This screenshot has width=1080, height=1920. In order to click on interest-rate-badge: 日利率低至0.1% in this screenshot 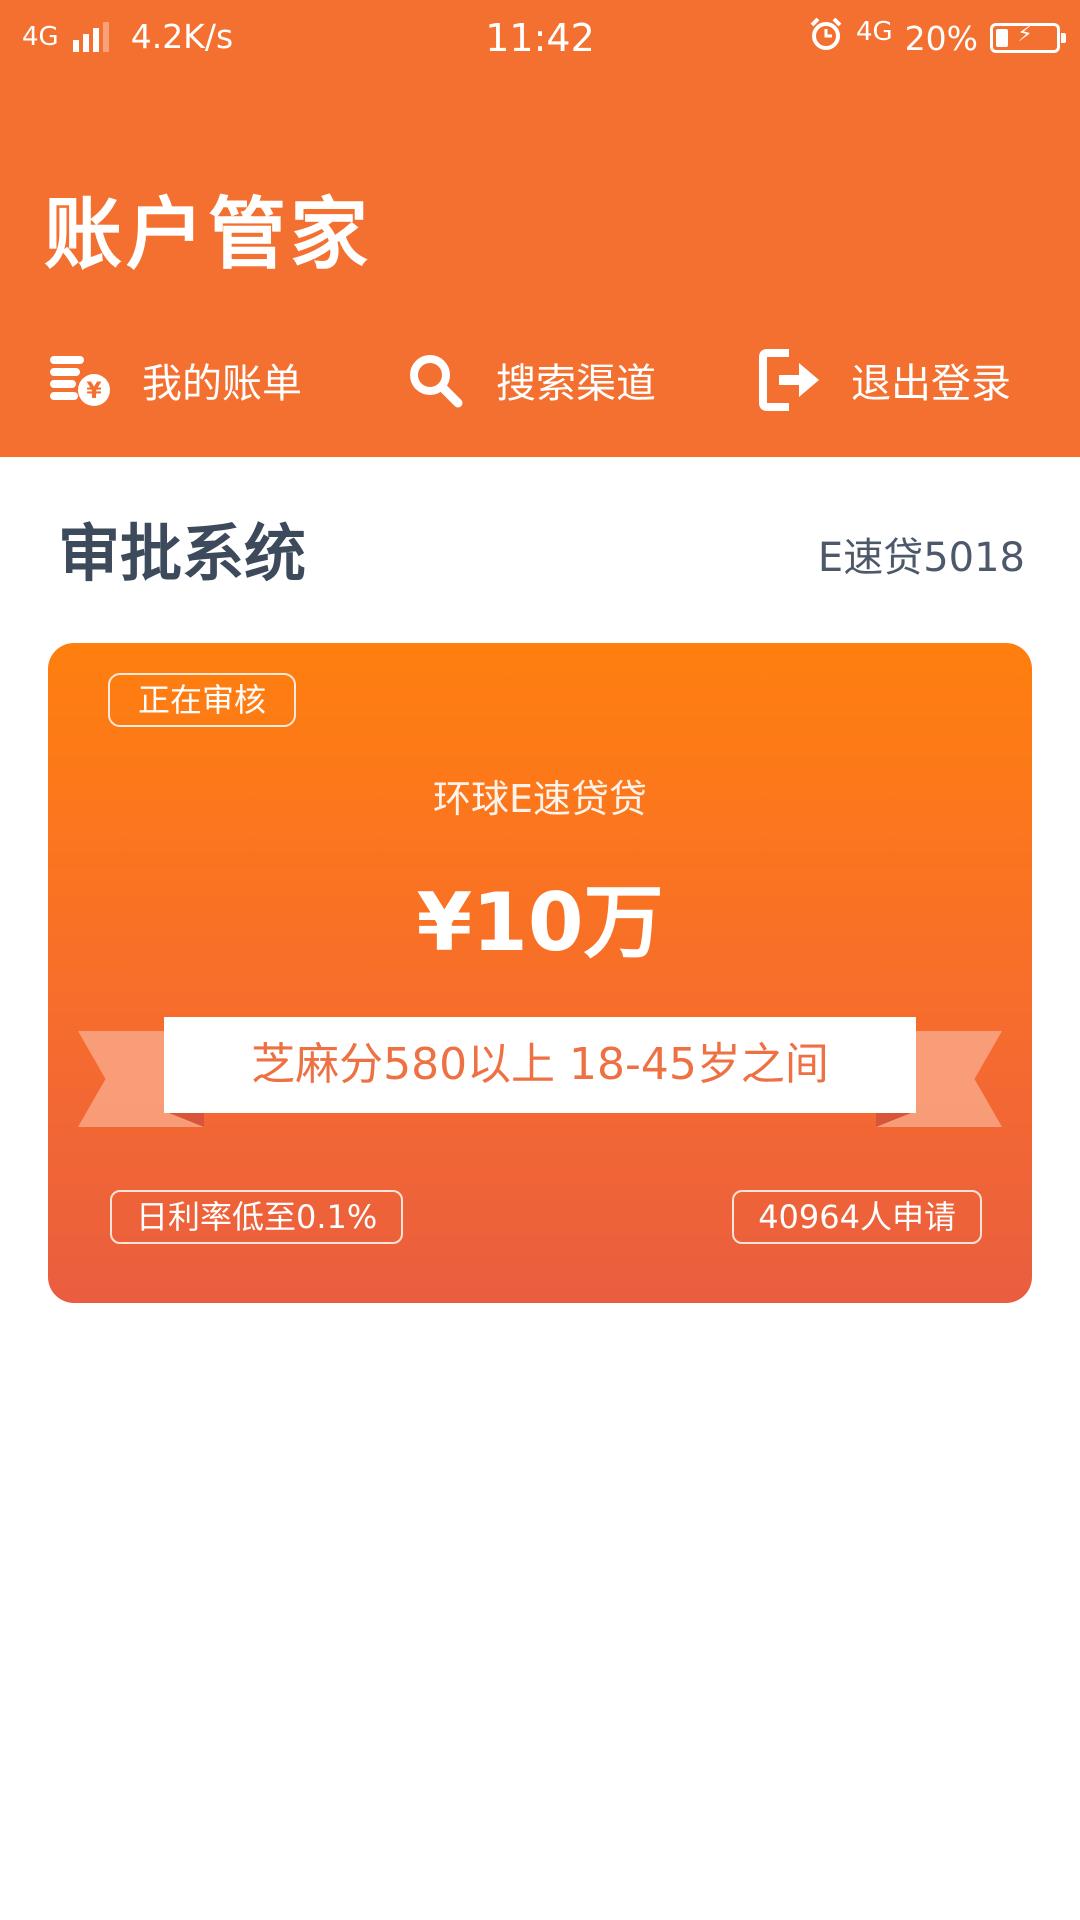, I will do `click(257, 1217)`.